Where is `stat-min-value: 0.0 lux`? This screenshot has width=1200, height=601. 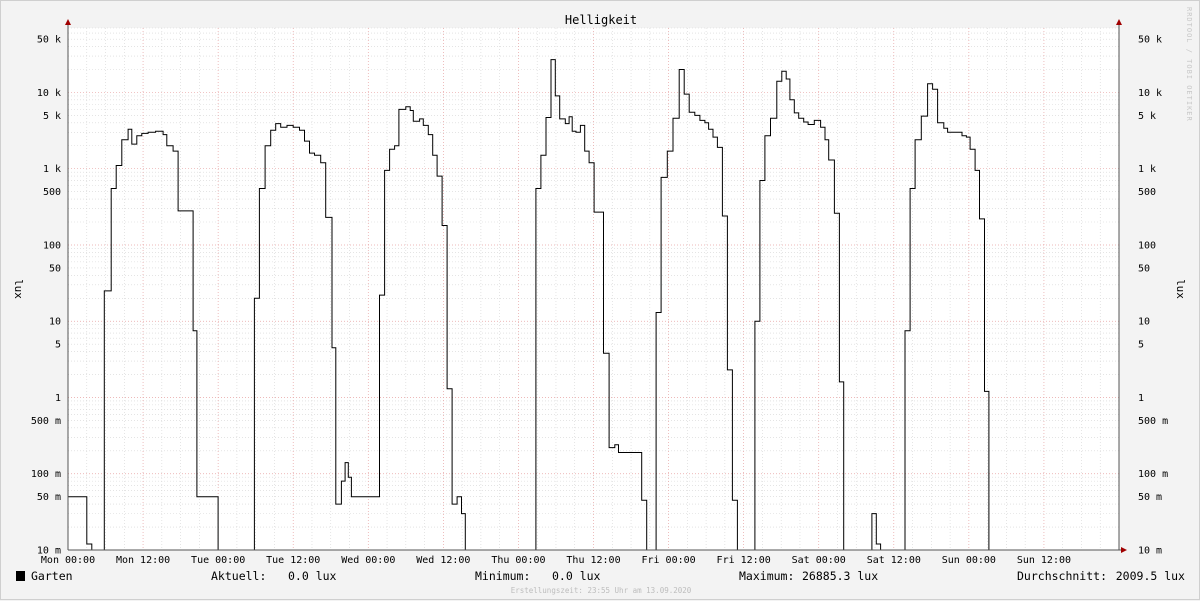 stat-min-value: 0.0 lux is located at coordinates (576, 576).